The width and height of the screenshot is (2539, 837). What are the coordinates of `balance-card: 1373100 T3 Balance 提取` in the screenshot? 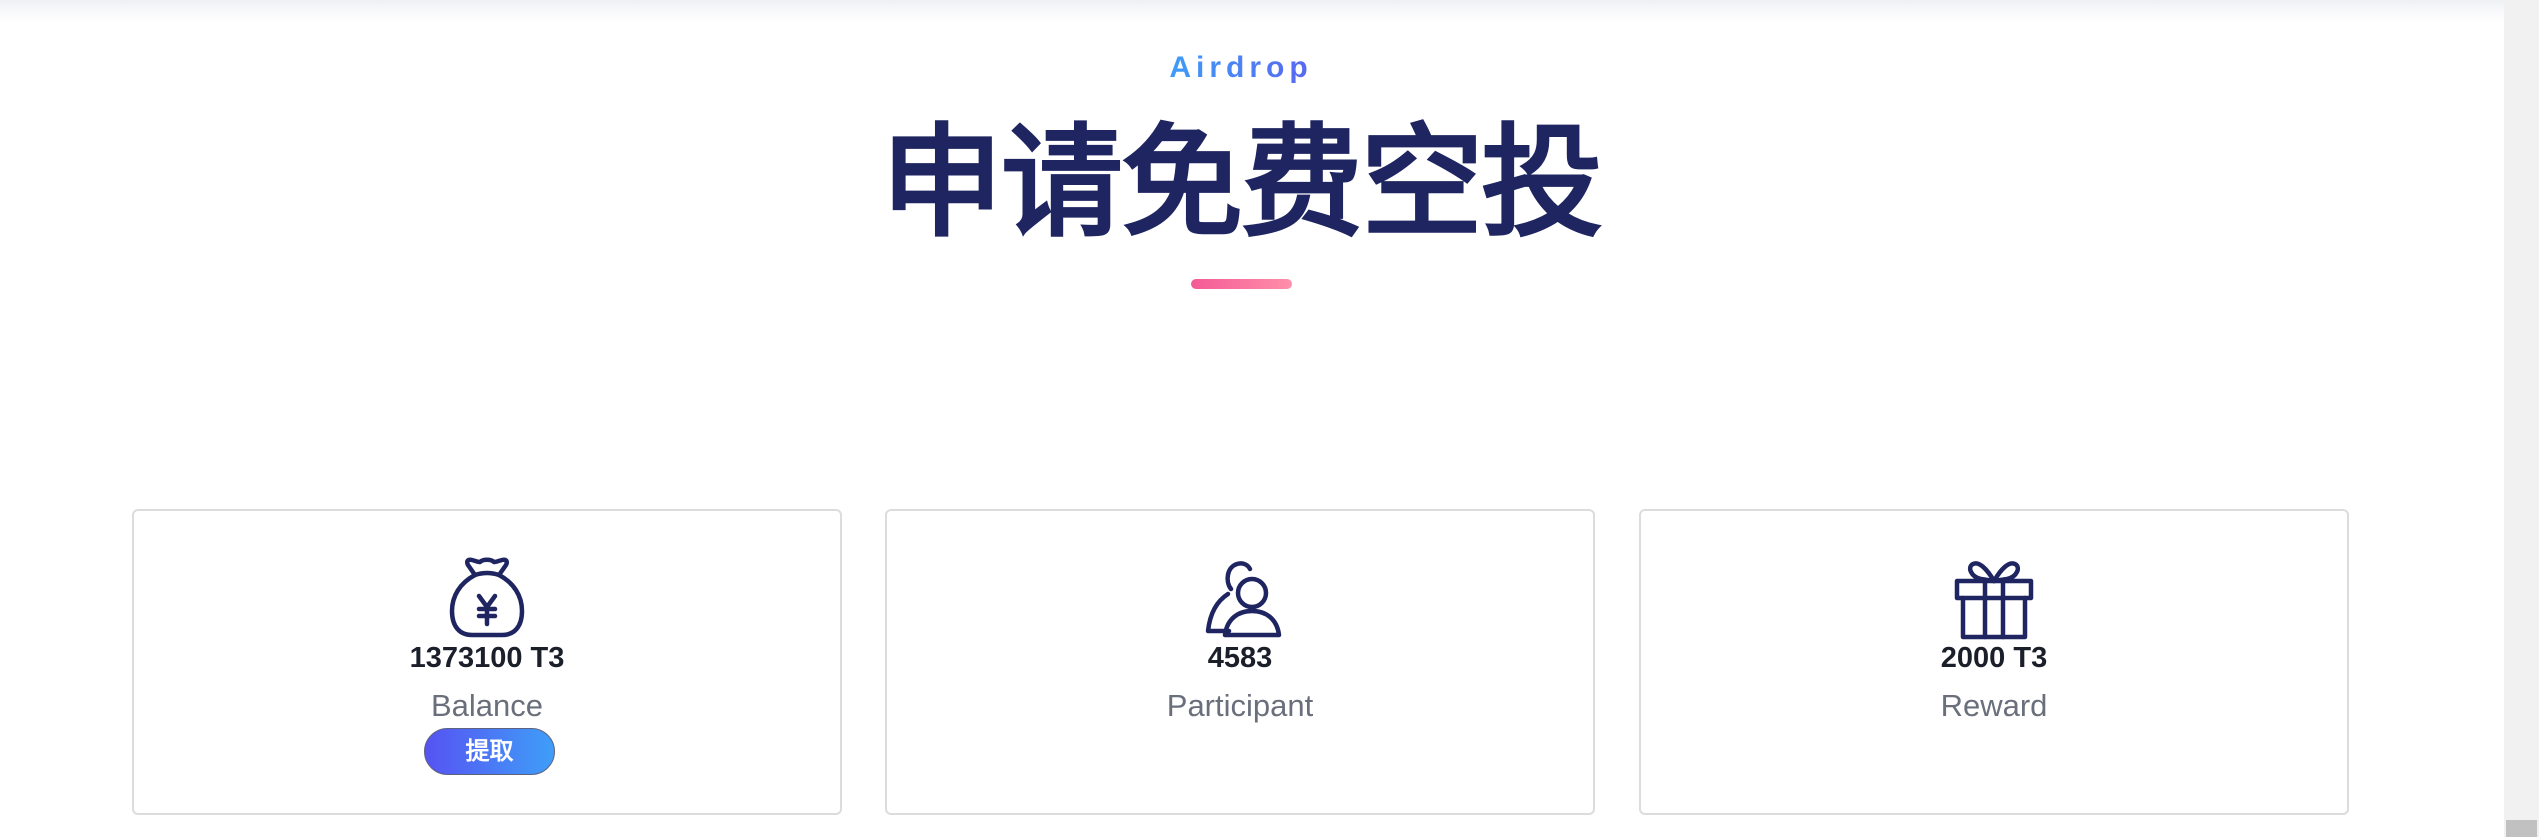 It's located at (487, 662).